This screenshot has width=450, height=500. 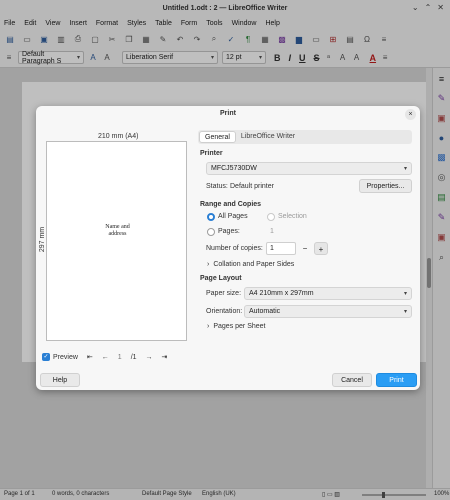 What do you see at coordinates (321, 248) in the screenshot?
I see `copies-increment-button: +` at bounding box center [321, 248].